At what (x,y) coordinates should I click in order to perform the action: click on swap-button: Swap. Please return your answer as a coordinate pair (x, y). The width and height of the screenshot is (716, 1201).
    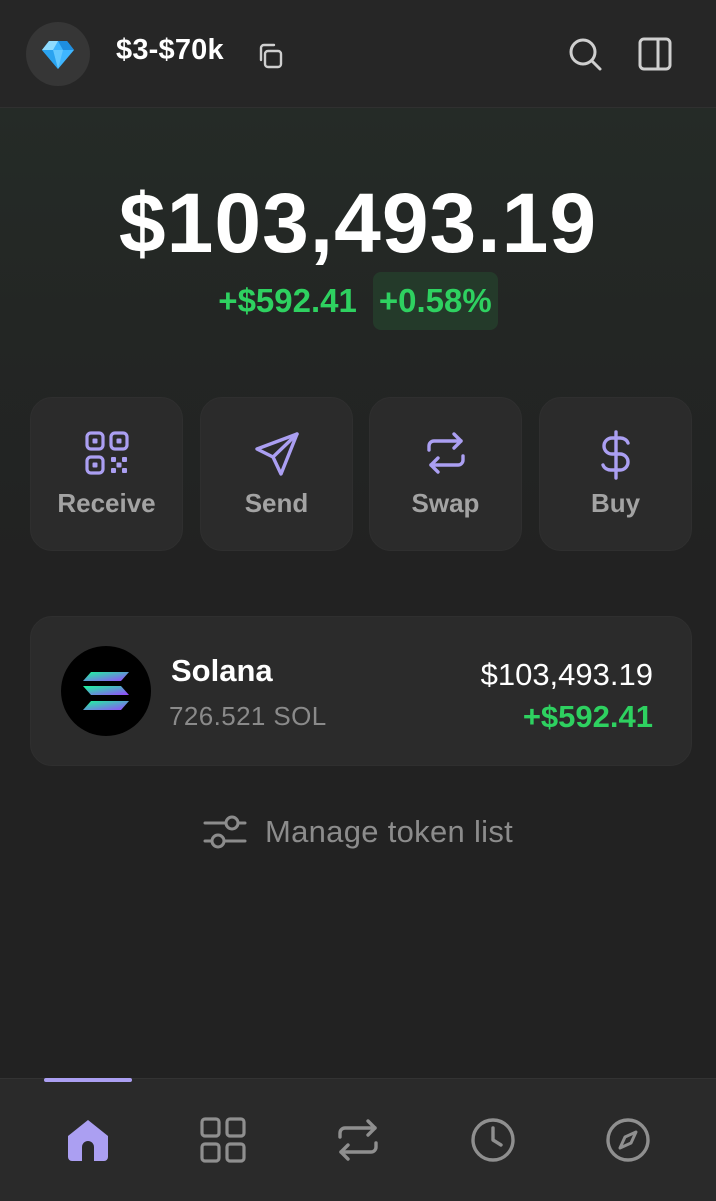
    Looking at the image, I should click on (445, 474).